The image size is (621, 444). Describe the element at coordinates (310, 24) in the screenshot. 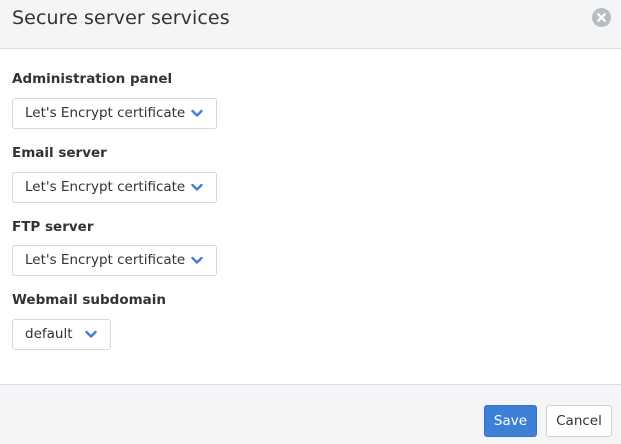

I see `dialog-header: Secure server services` at that location.